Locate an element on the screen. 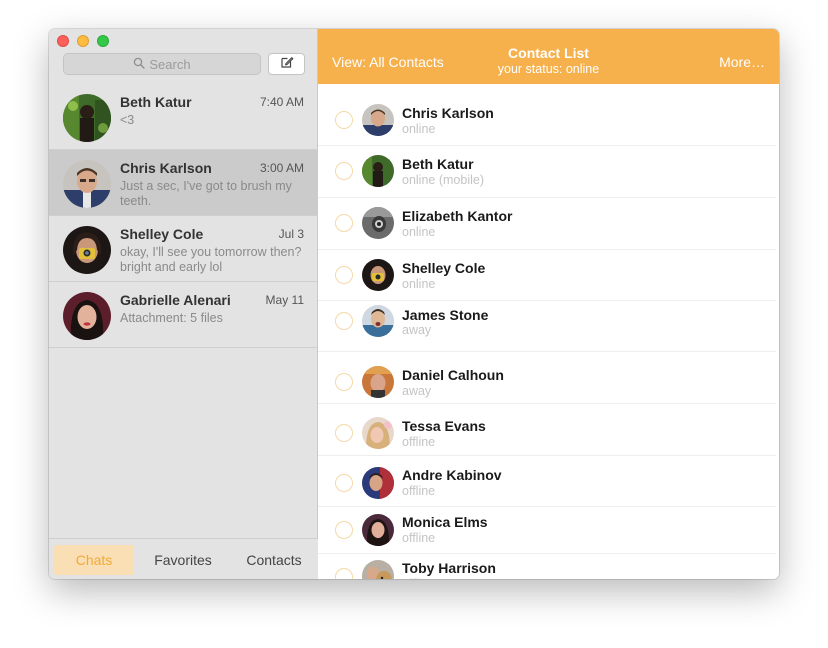 The image size is (828, 648). contact-name: Beth Katur is located at coordinates (438, 164).